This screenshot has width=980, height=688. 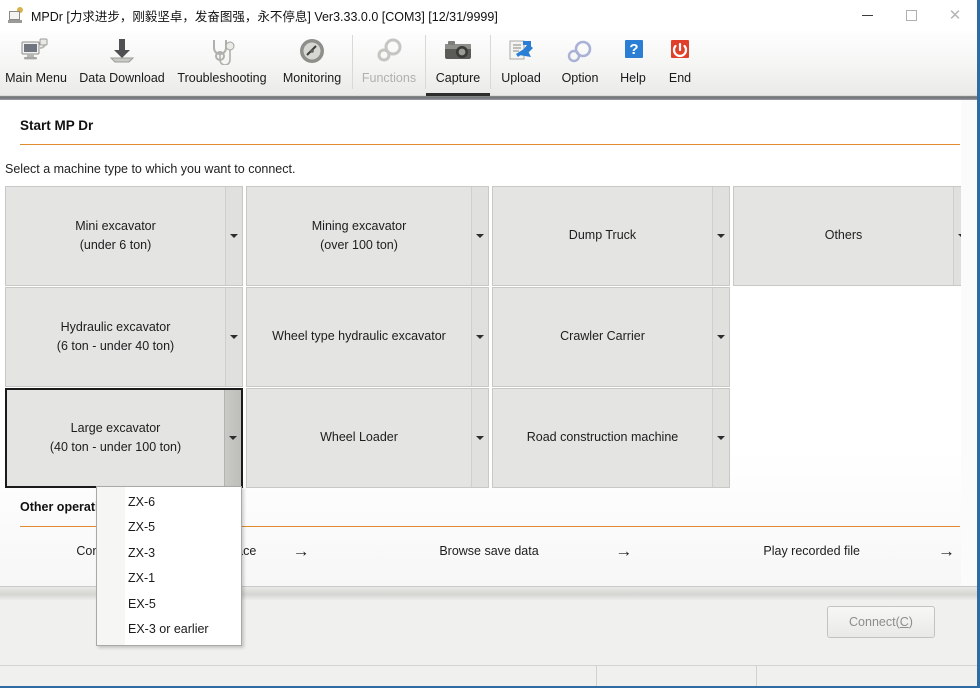 What do you see at coordinates (359, 225) in the screenshot?
I see `machine-label-line1: Mining excavator` at bounding box center [359, 225].